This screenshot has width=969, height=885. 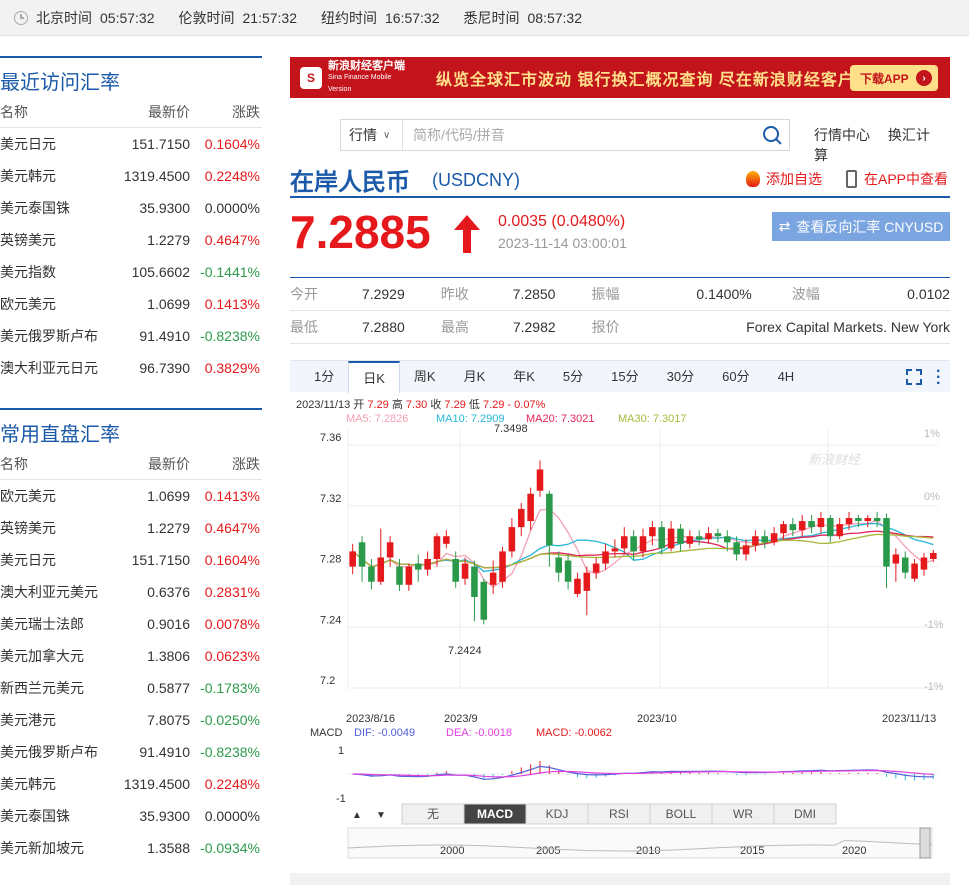 What do you see at coordinates (425, 377) in the screenshot?
I see `period-tab: 周K` at bounding box center [425, 377].